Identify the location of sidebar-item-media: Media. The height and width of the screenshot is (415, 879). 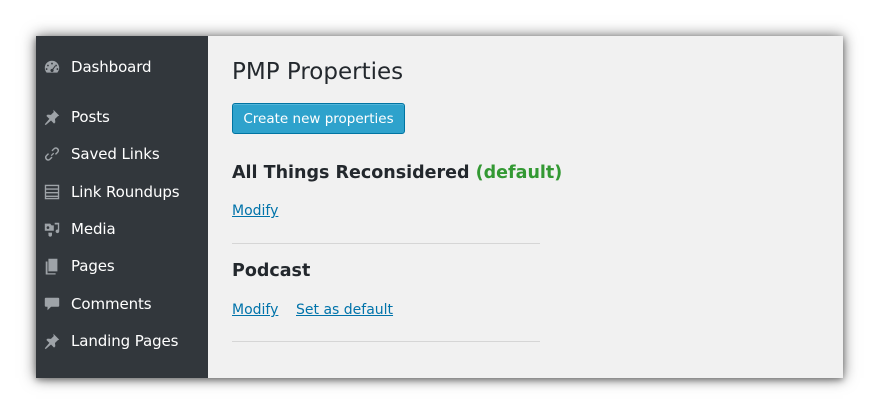
(122, 229).